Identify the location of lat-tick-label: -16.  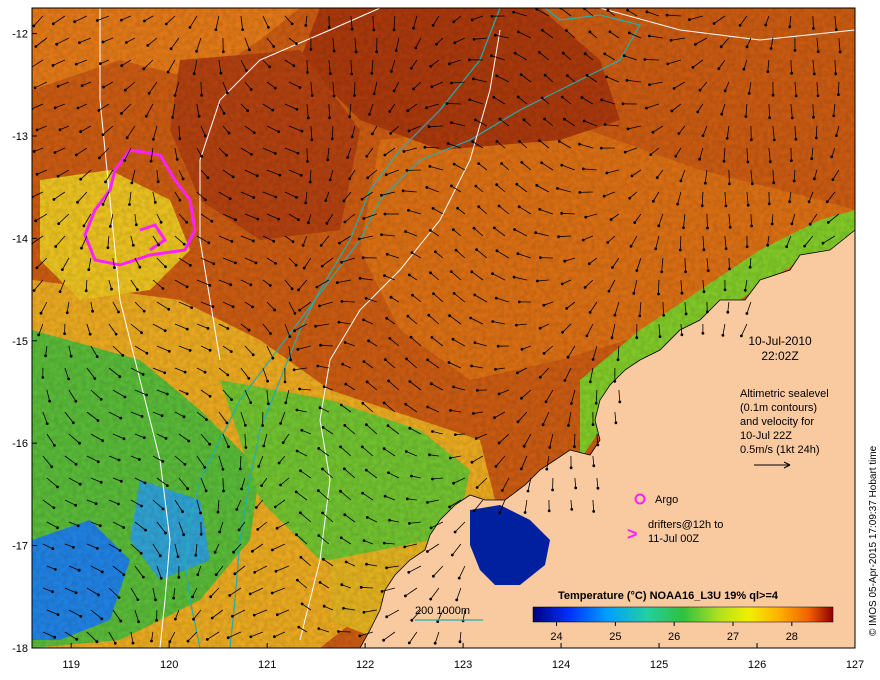
(20, 444).